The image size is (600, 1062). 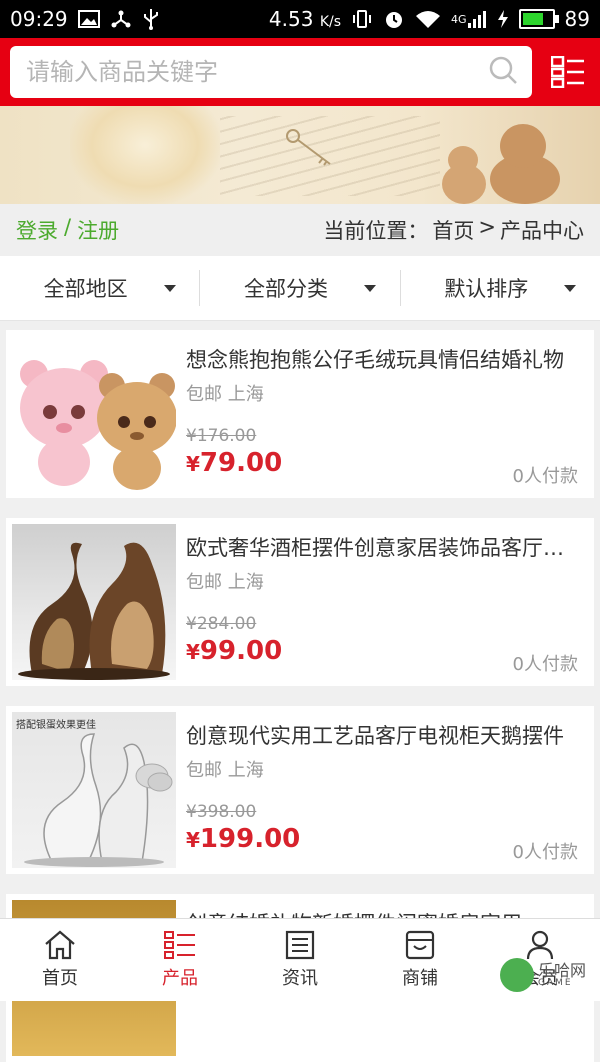 What do you see at coordinates (384, 547) in the screenshot?
I see `product-title: 欧式奢华酒柜摆件创意家居装饰品客厅摆设` at bounding box center [384, 547].